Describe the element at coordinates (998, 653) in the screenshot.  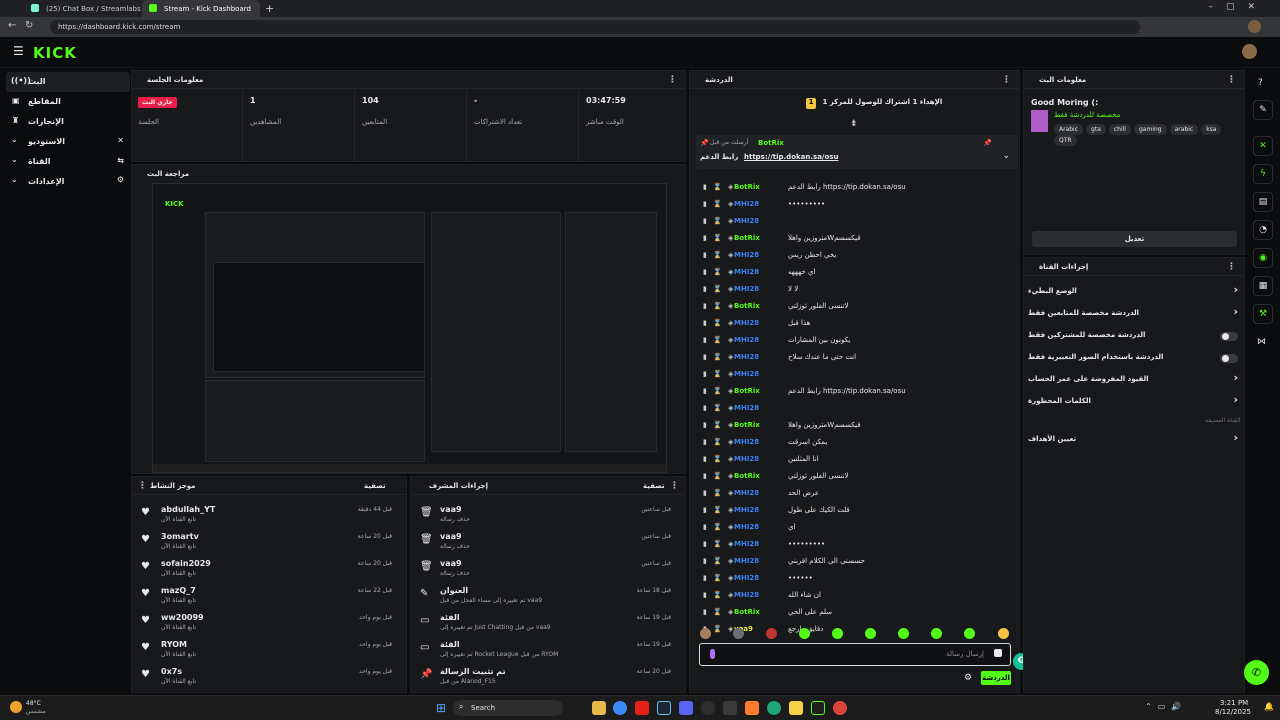
I see `emoji-icon` at that location.